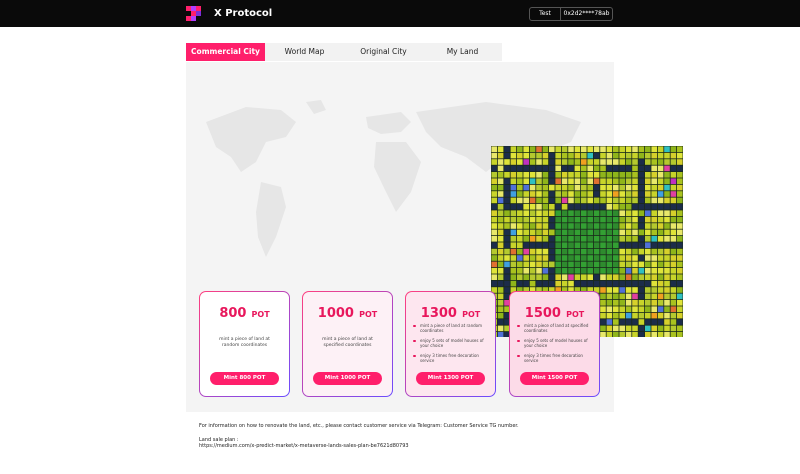 The width and height of the screenshot is (800, 474). What do you see at coordinates (225, 52) in the screenshot?
I see `tab-commercial-city: Commercial City` at bounding box center [225, 52].